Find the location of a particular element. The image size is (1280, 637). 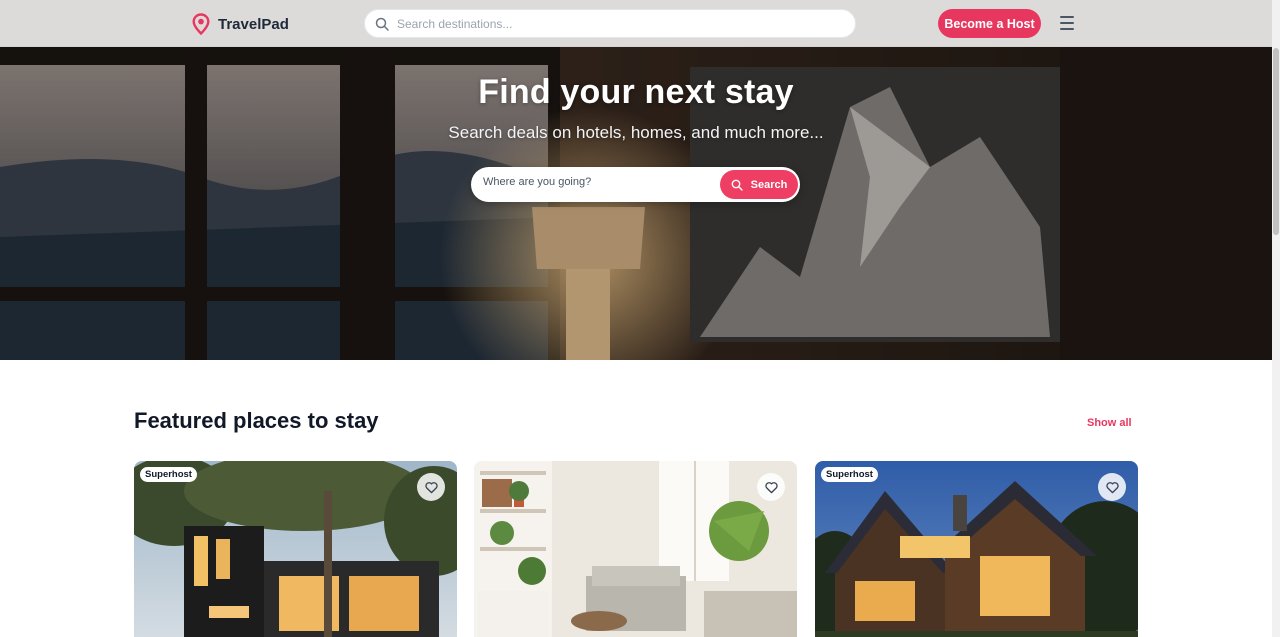

menu-icon is located at coordinates (1067, 23).